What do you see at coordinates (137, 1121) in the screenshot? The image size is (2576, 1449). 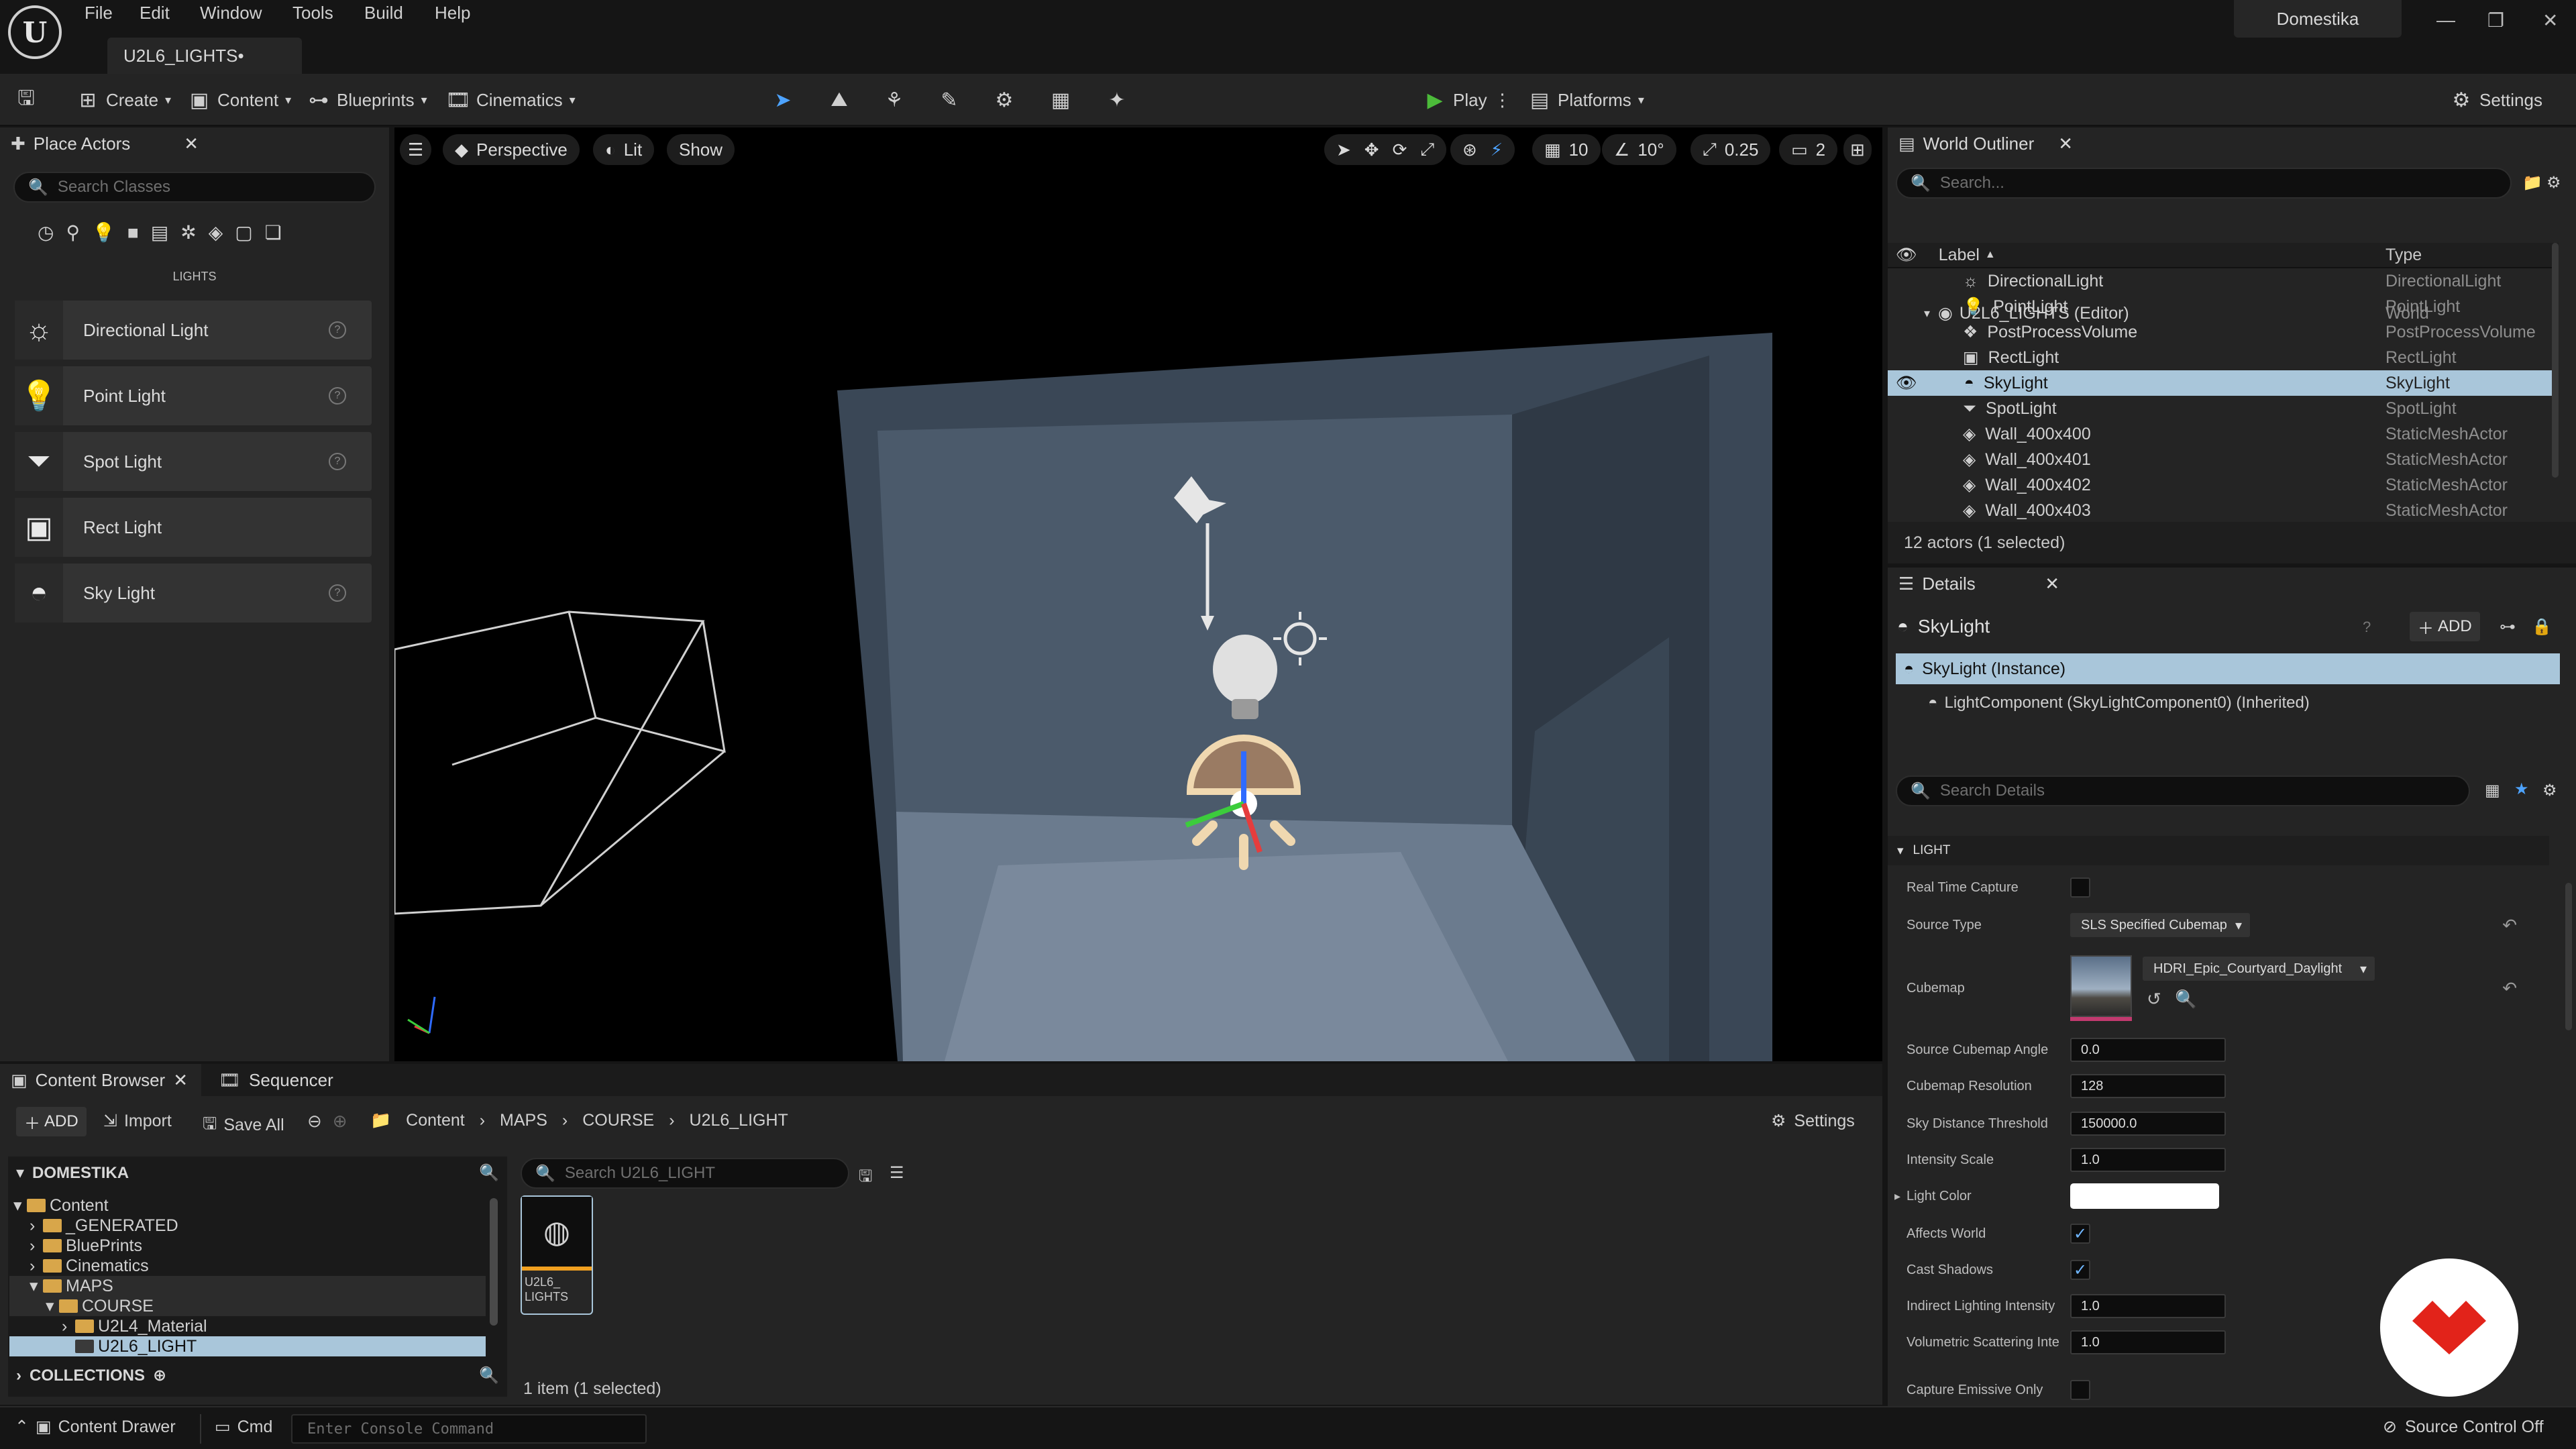 I see `import-button: ⇲ Import` at bounding box center [137, 1121].